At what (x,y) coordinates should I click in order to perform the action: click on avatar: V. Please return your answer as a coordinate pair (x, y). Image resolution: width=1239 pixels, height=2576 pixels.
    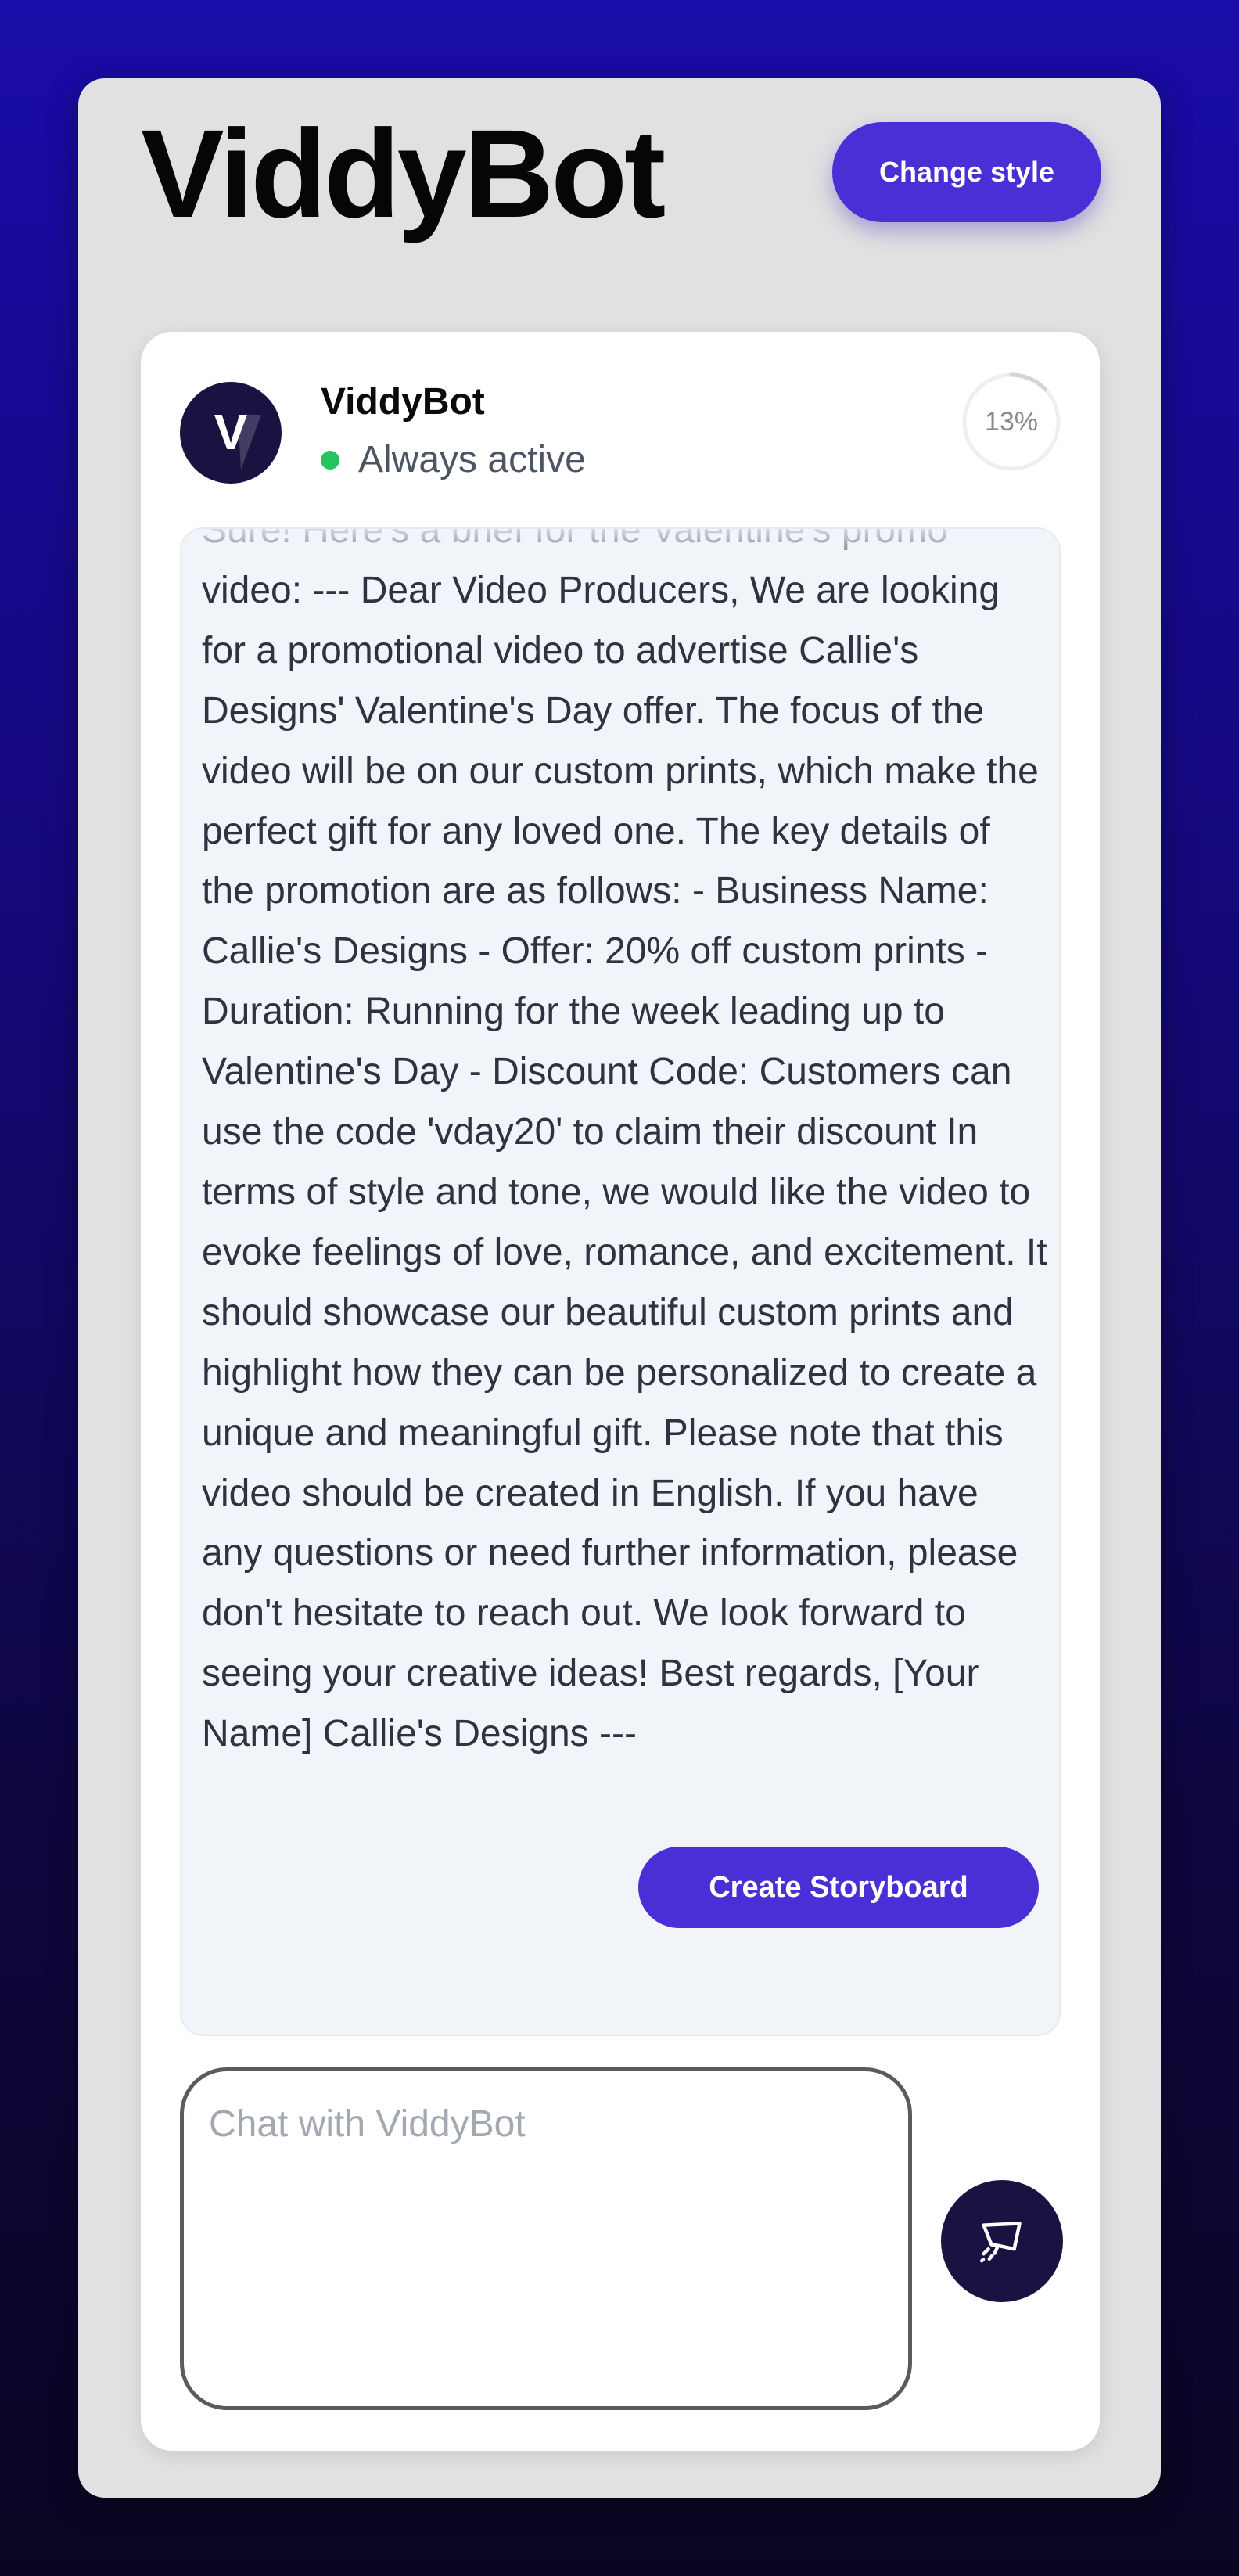
    Looking at the image, I should click on (231, 433).